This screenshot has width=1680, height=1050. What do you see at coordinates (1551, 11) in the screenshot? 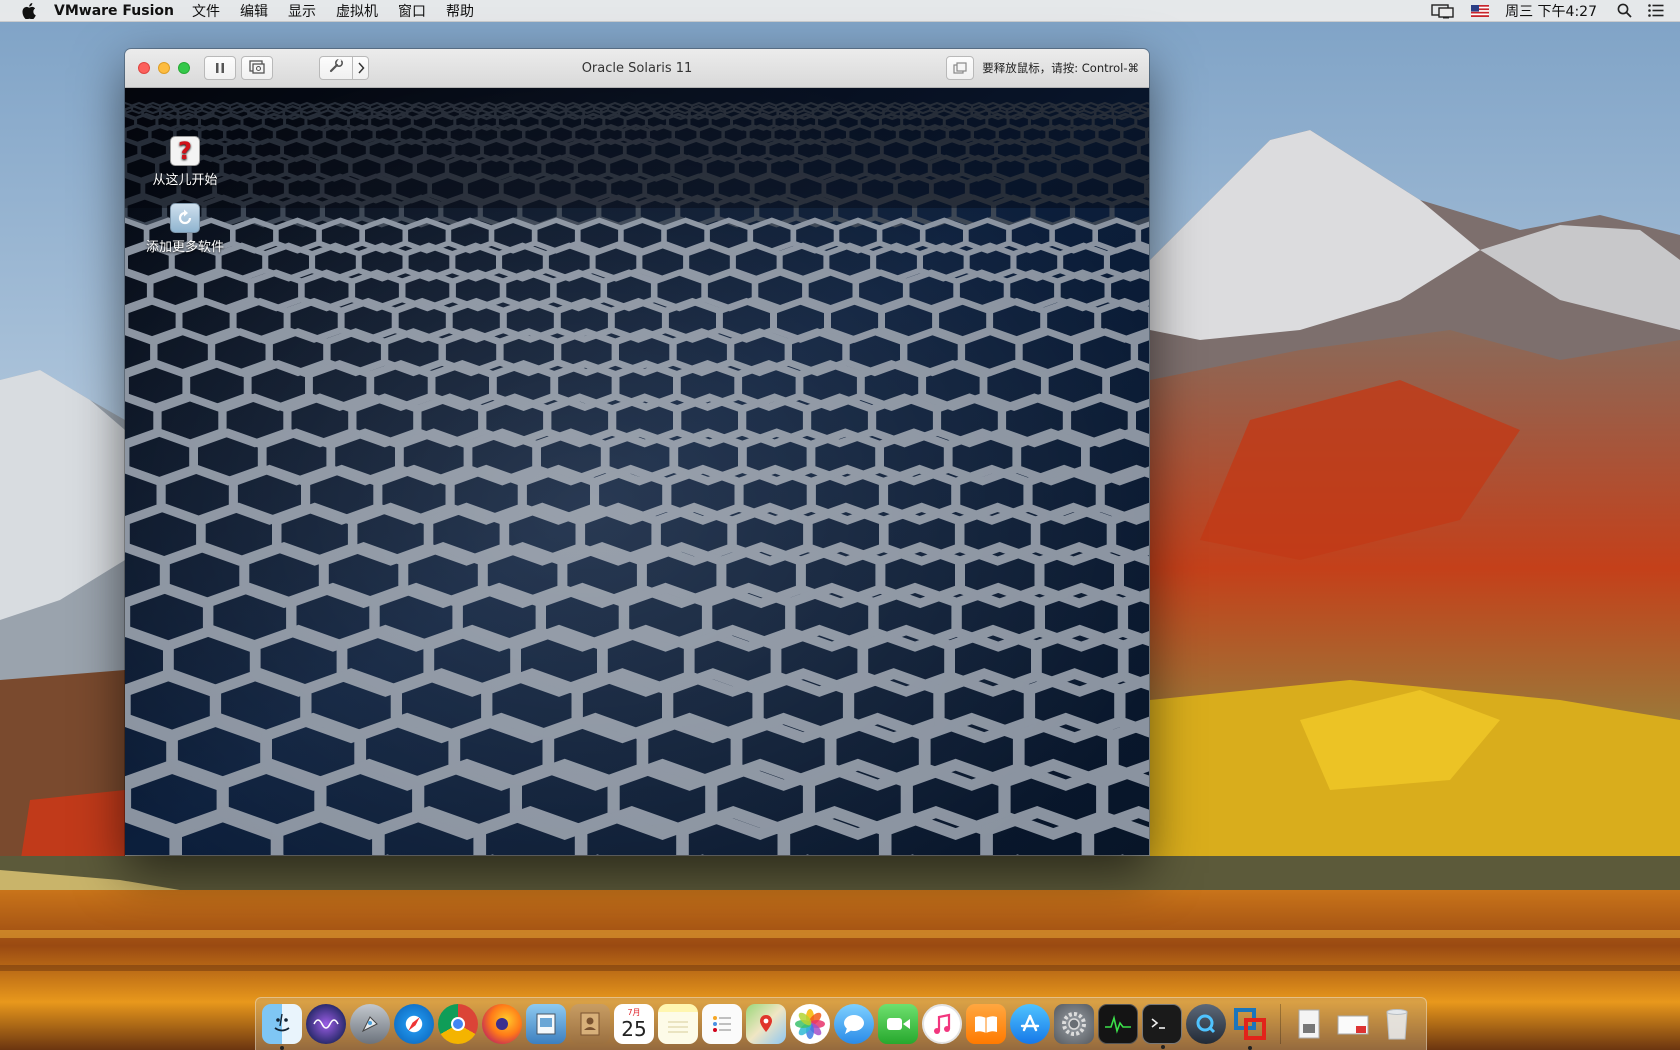
I see `menubar-clock: 周三 下午4:27` at bounding box center [1551, 11].